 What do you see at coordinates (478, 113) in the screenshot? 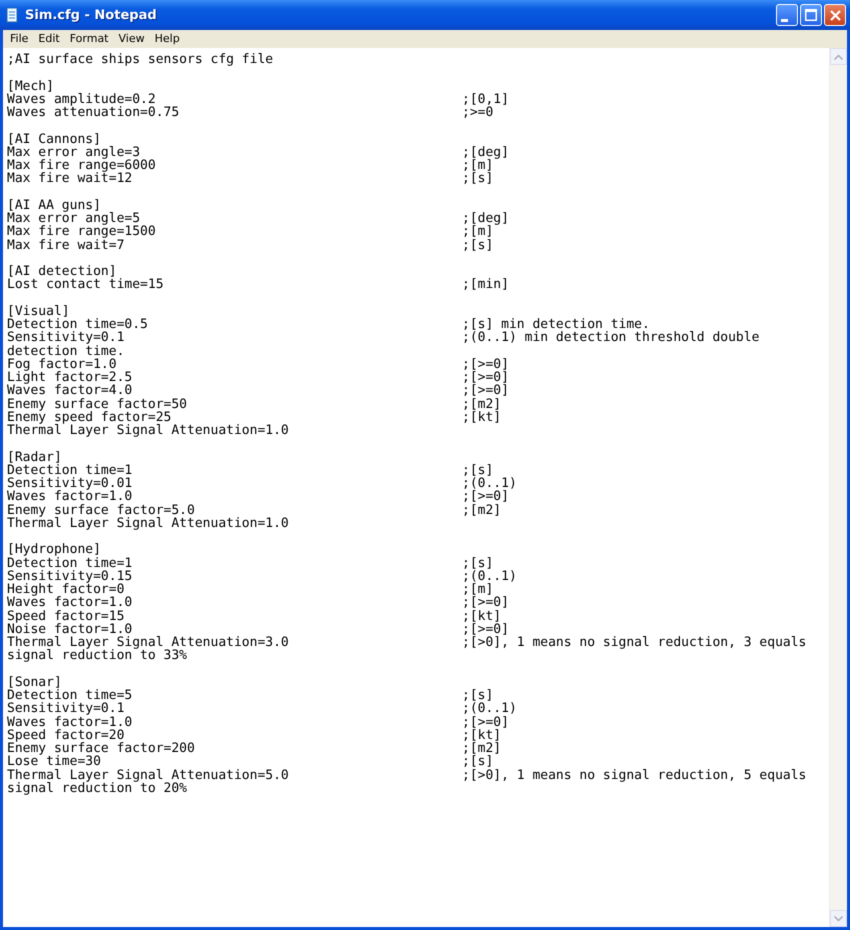
I see `comment-text: ;>=0` at bounding box center [478, 113].